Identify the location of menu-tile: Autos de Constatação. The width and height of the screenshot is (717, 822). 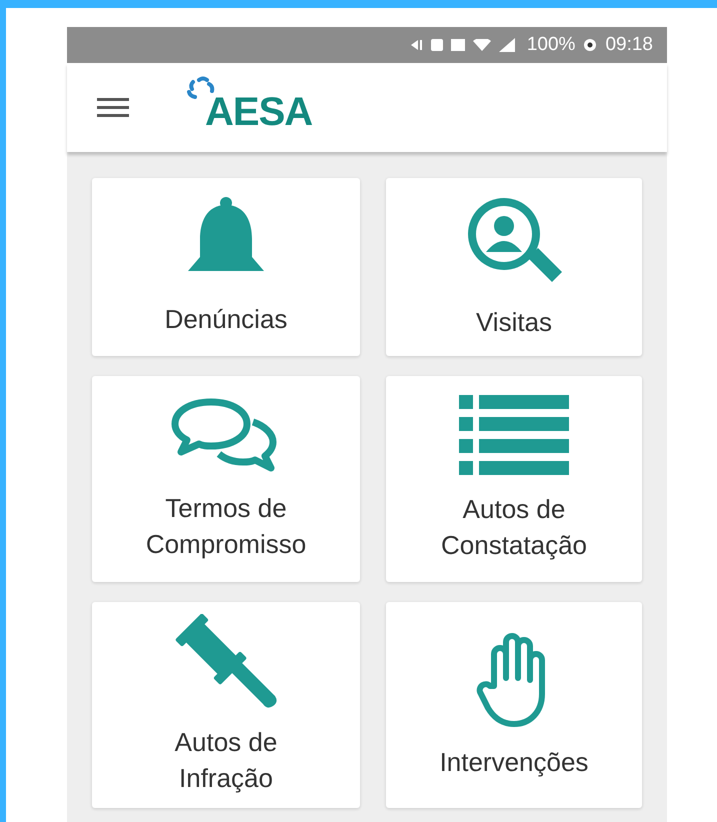
(514, 479).